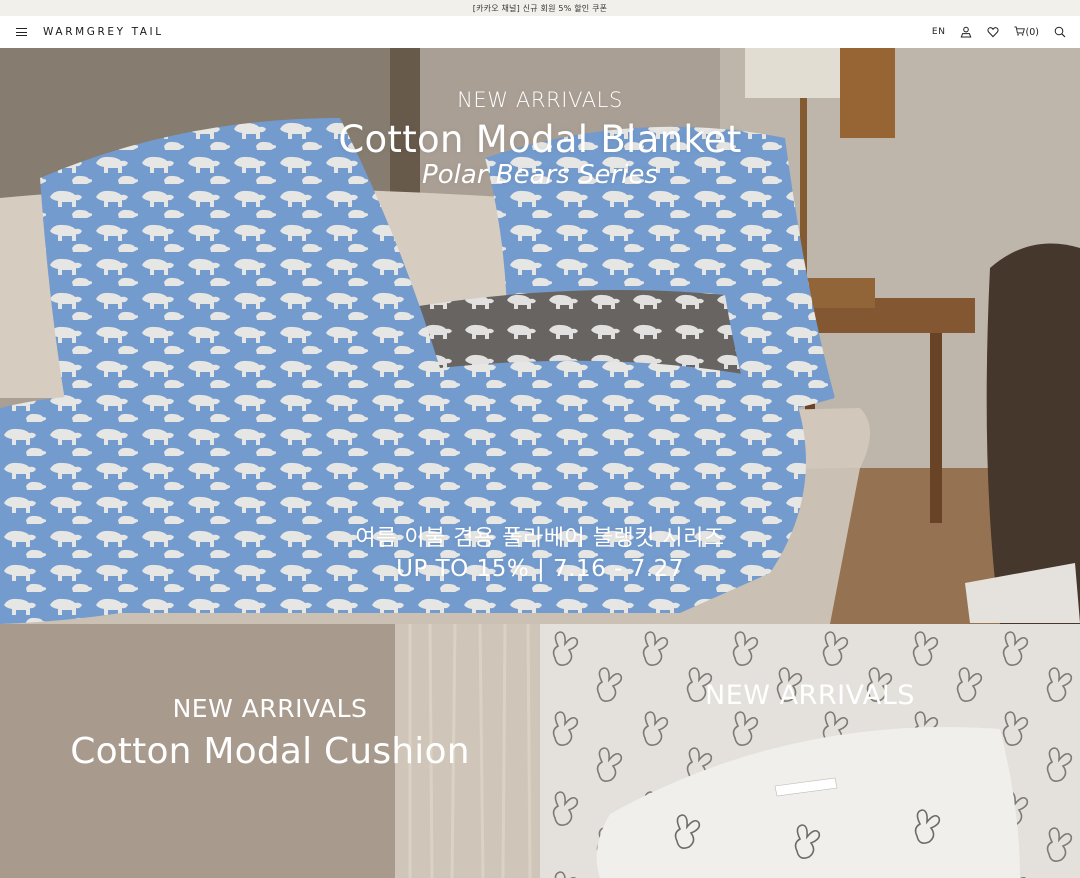  Describe the element at coordinates (21, 32) in the screenshot. I see `menu-icon` at that location.